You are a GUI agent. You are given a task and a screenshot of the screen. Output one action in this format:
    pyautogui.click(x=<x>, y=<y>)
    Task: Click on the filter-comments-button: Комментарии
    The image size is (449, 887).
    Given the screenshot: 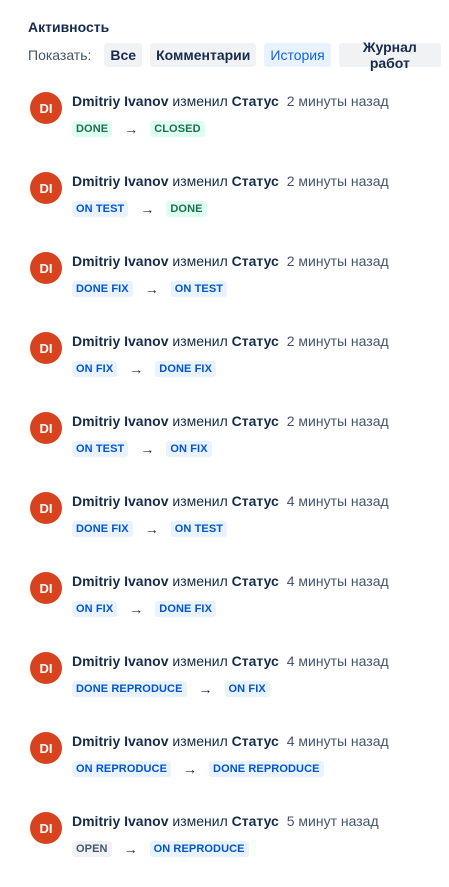 What is the action you would take?
    pyautogui.click(x=203, y=55)
    